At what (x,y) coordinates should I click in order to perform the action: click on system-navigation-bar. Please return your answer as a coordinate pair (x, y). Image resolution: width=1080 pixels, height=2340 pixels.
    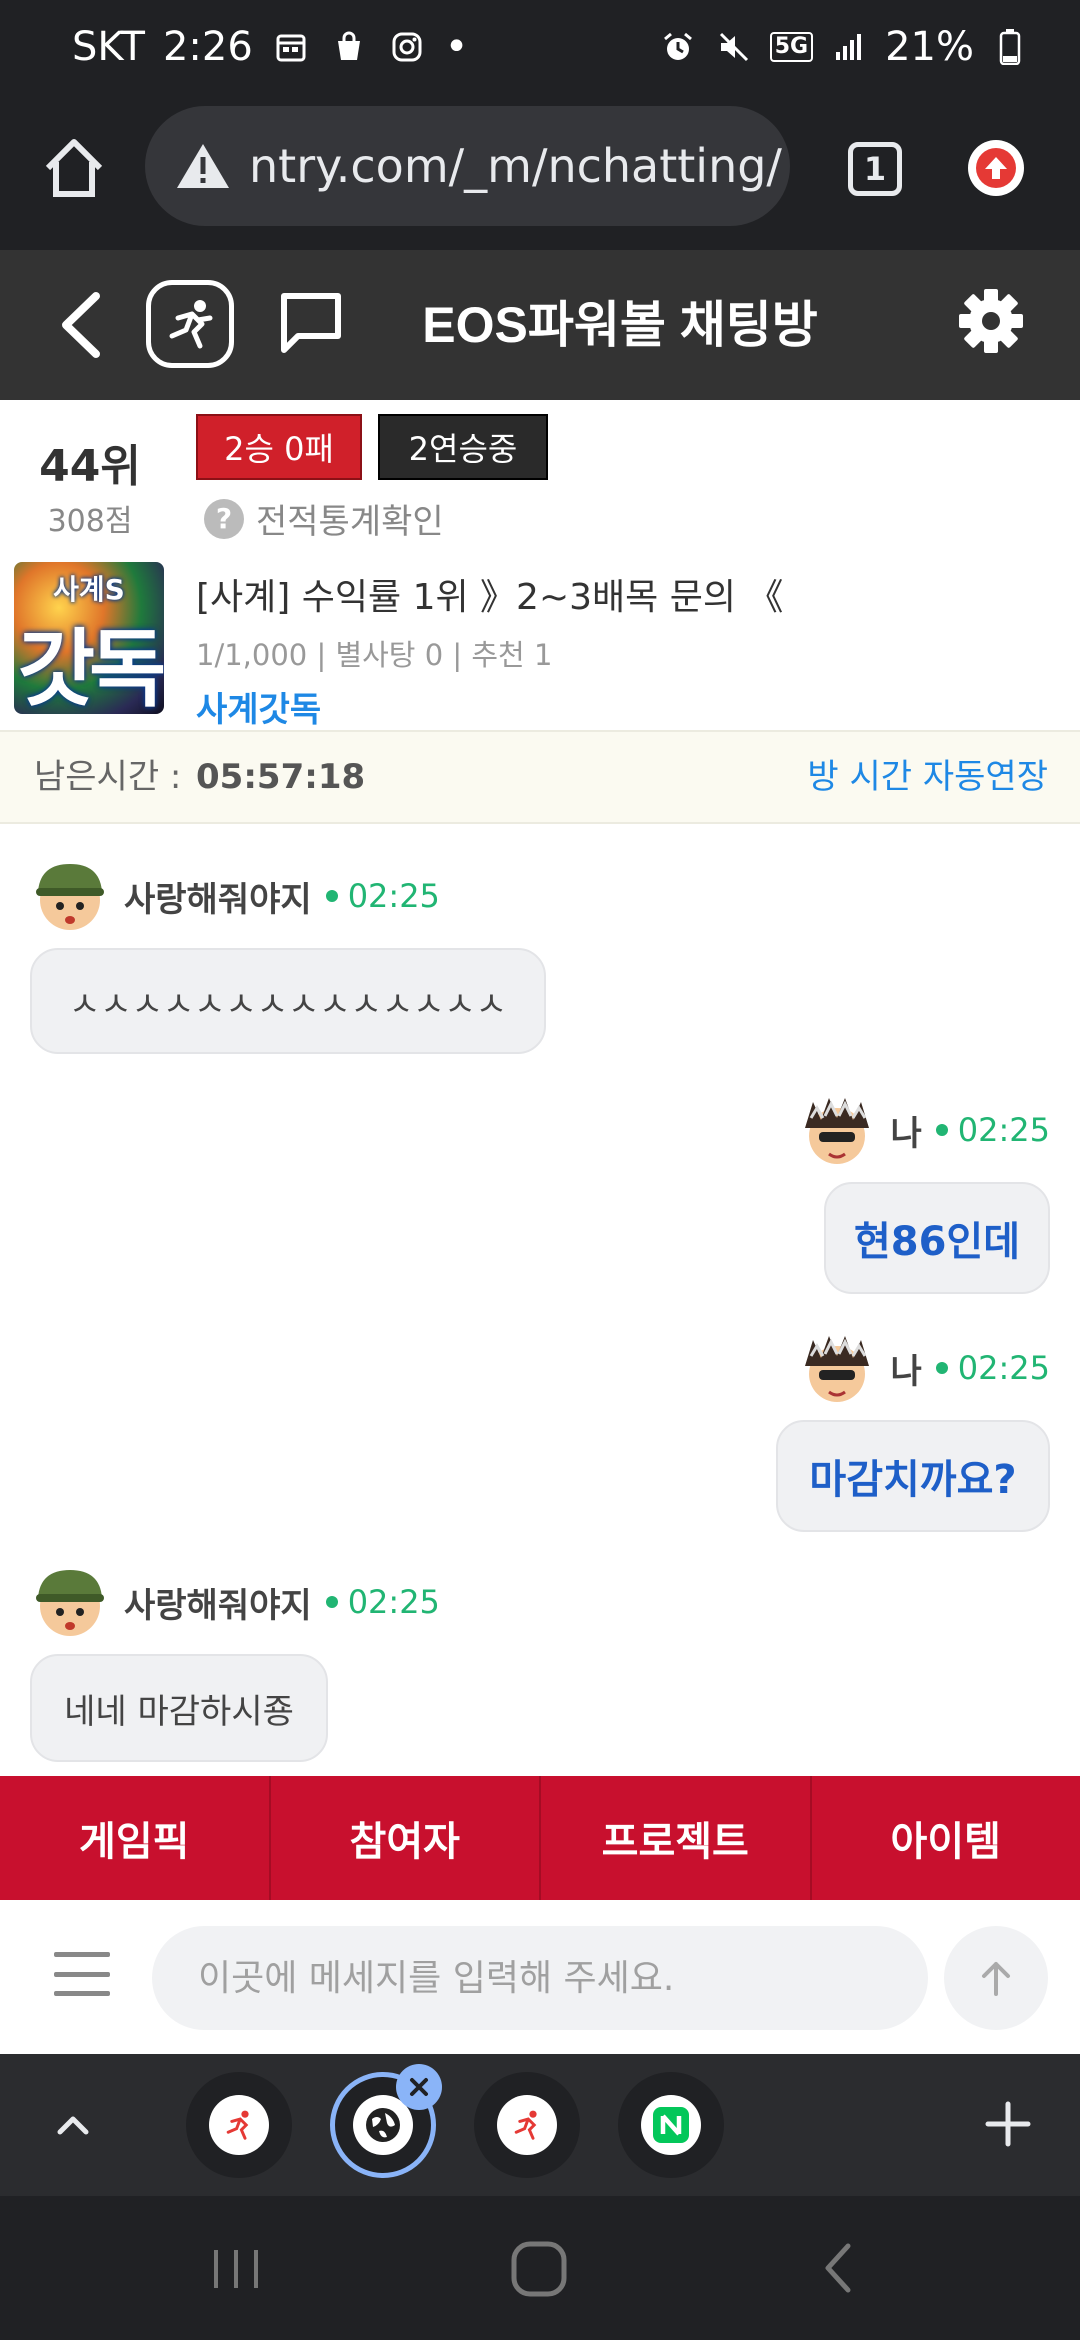
    Looking at the image, I should click on (540, 2268).